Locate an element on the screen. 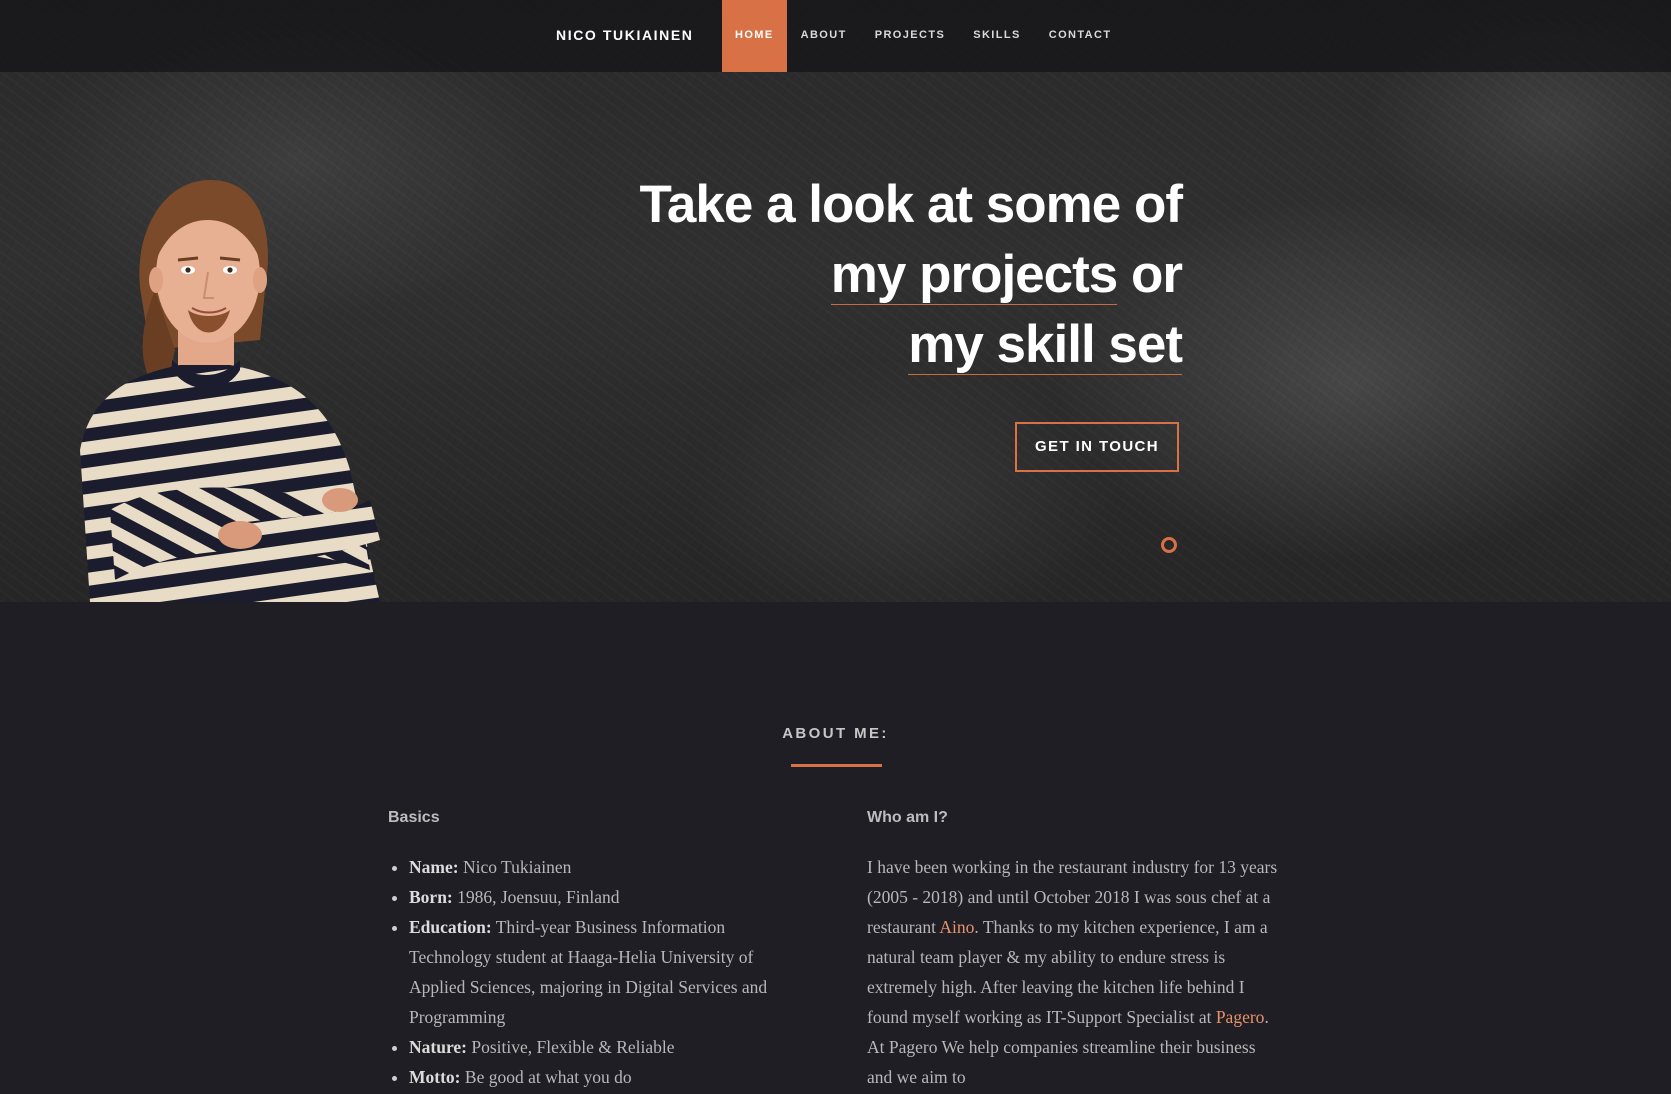 The image size is (1671, 1094). list-item: Name: Nico Tukiainen is located at coordinates (608, 867).